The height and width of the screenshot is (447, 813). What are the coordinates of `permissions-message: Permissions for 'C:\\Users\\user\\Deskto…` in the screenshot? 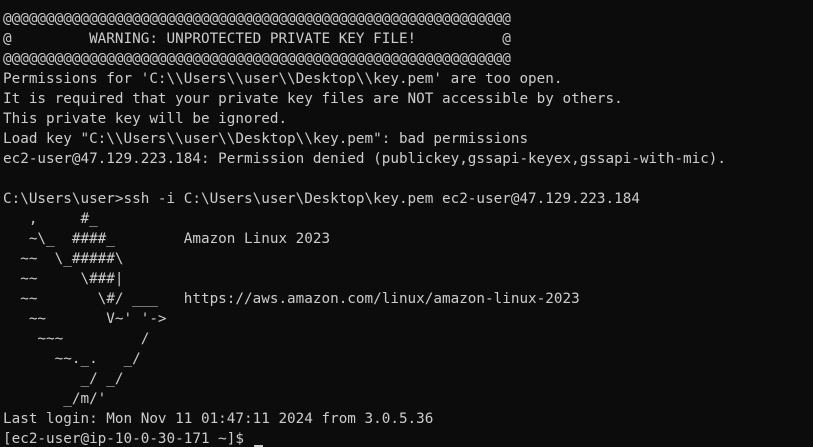 It's located at (283, 79).